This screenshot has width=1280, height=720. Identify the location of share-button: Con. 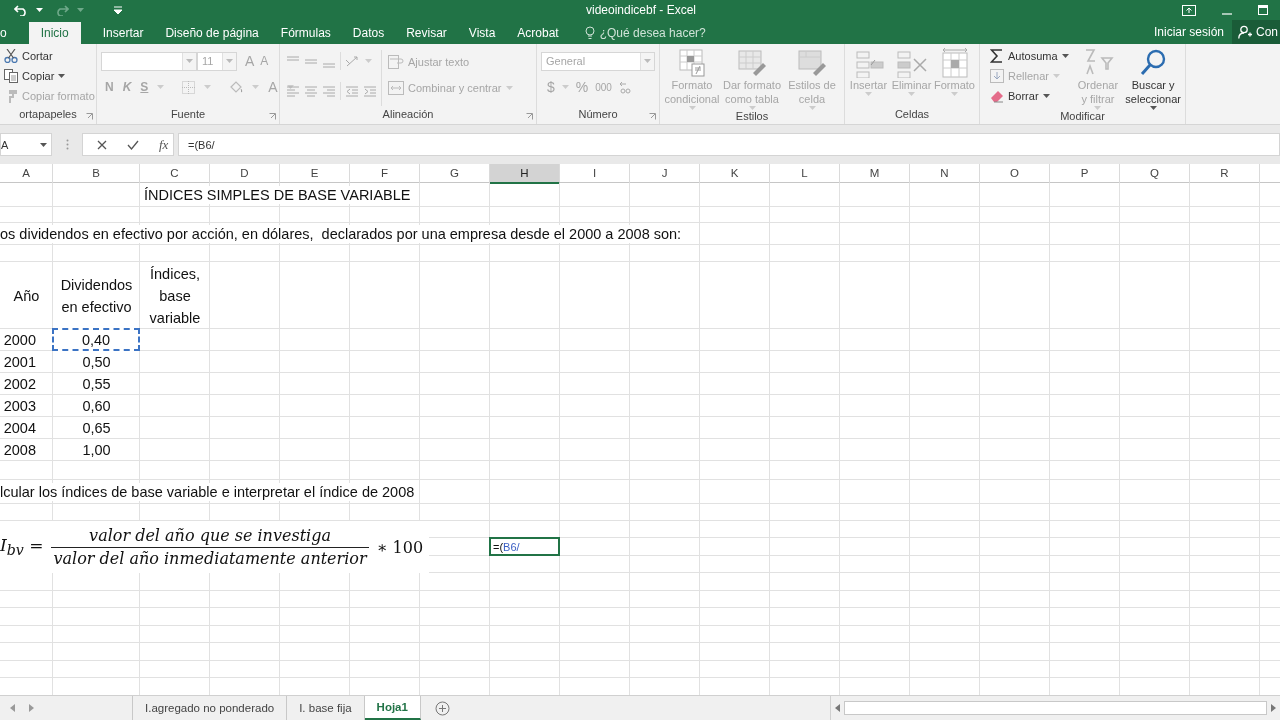
(1256, 32).